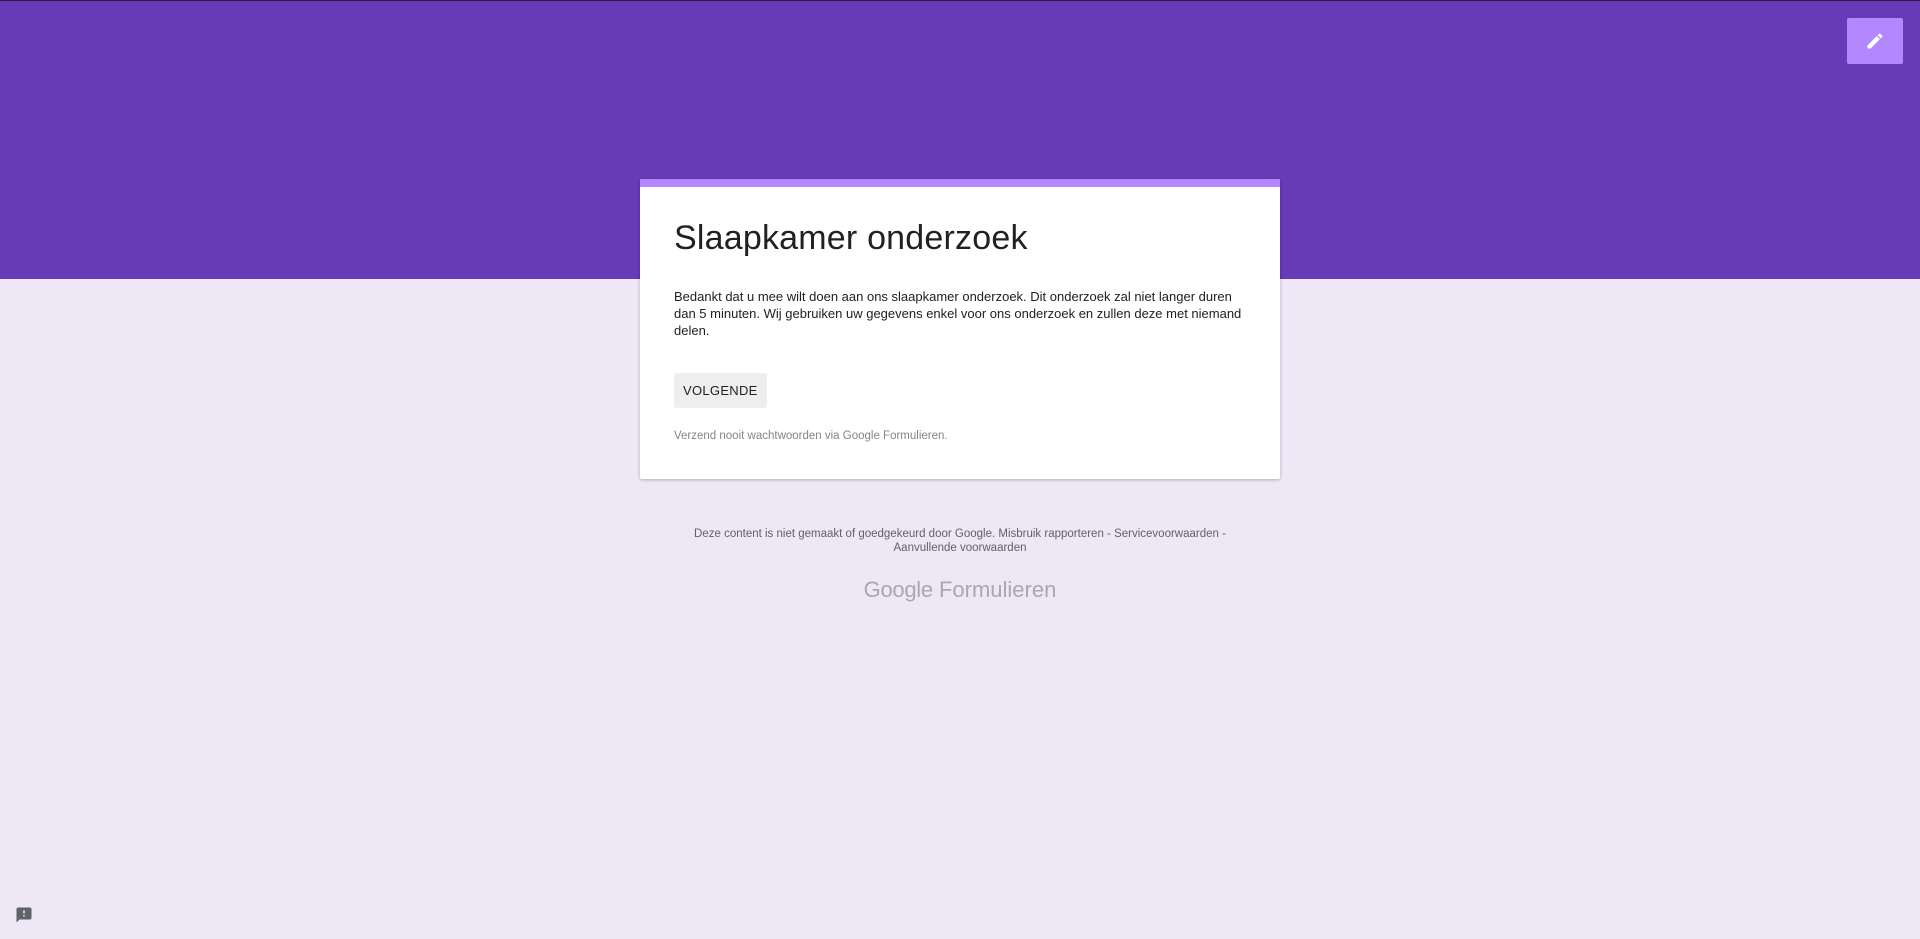 This screenshot has height=939, width=1920. I want to click on brand-product: Formulieren, so click(997, 589).